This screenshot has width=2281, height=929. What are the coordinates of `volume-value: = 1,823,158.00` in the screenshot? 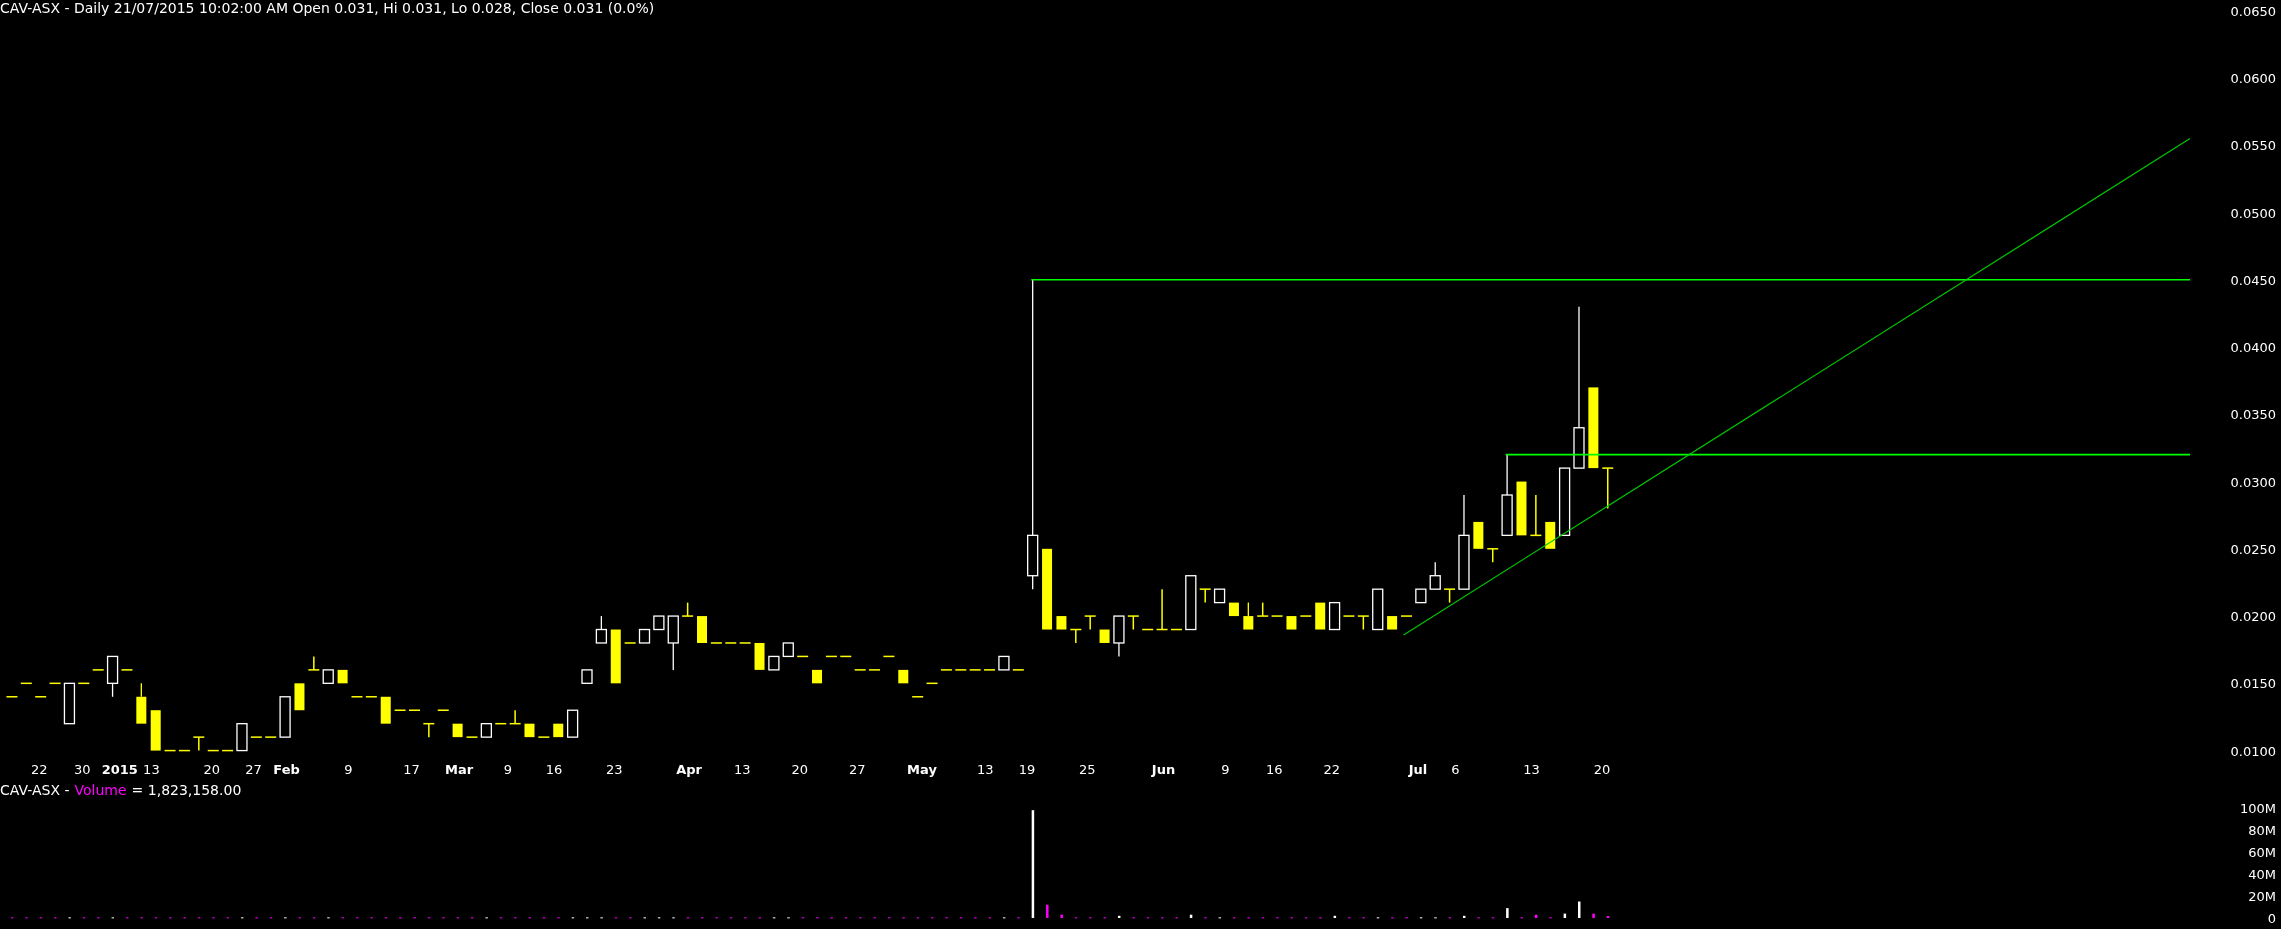 It's located at (186, 790).